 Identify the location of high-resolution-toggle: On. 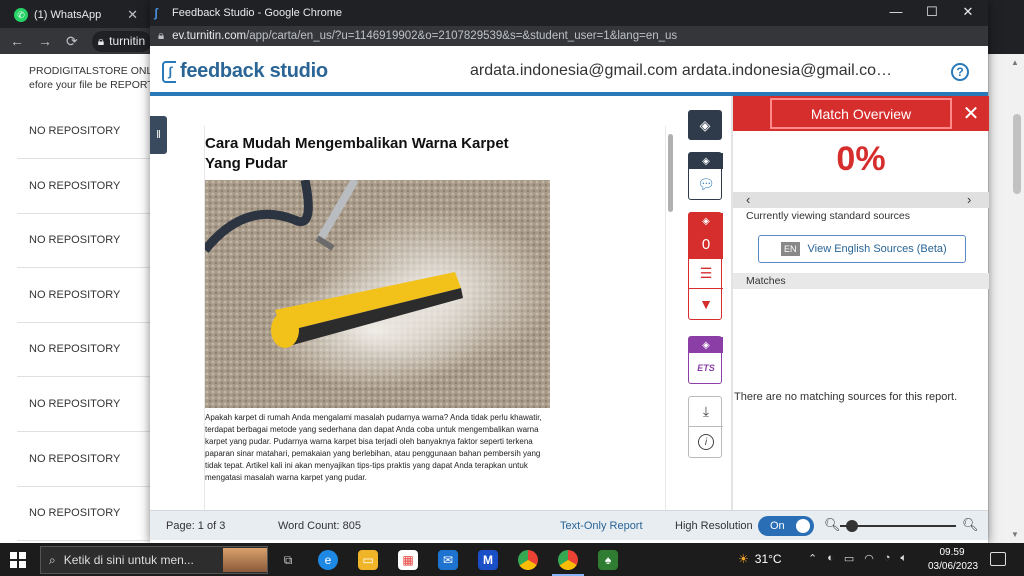
(786, 526).